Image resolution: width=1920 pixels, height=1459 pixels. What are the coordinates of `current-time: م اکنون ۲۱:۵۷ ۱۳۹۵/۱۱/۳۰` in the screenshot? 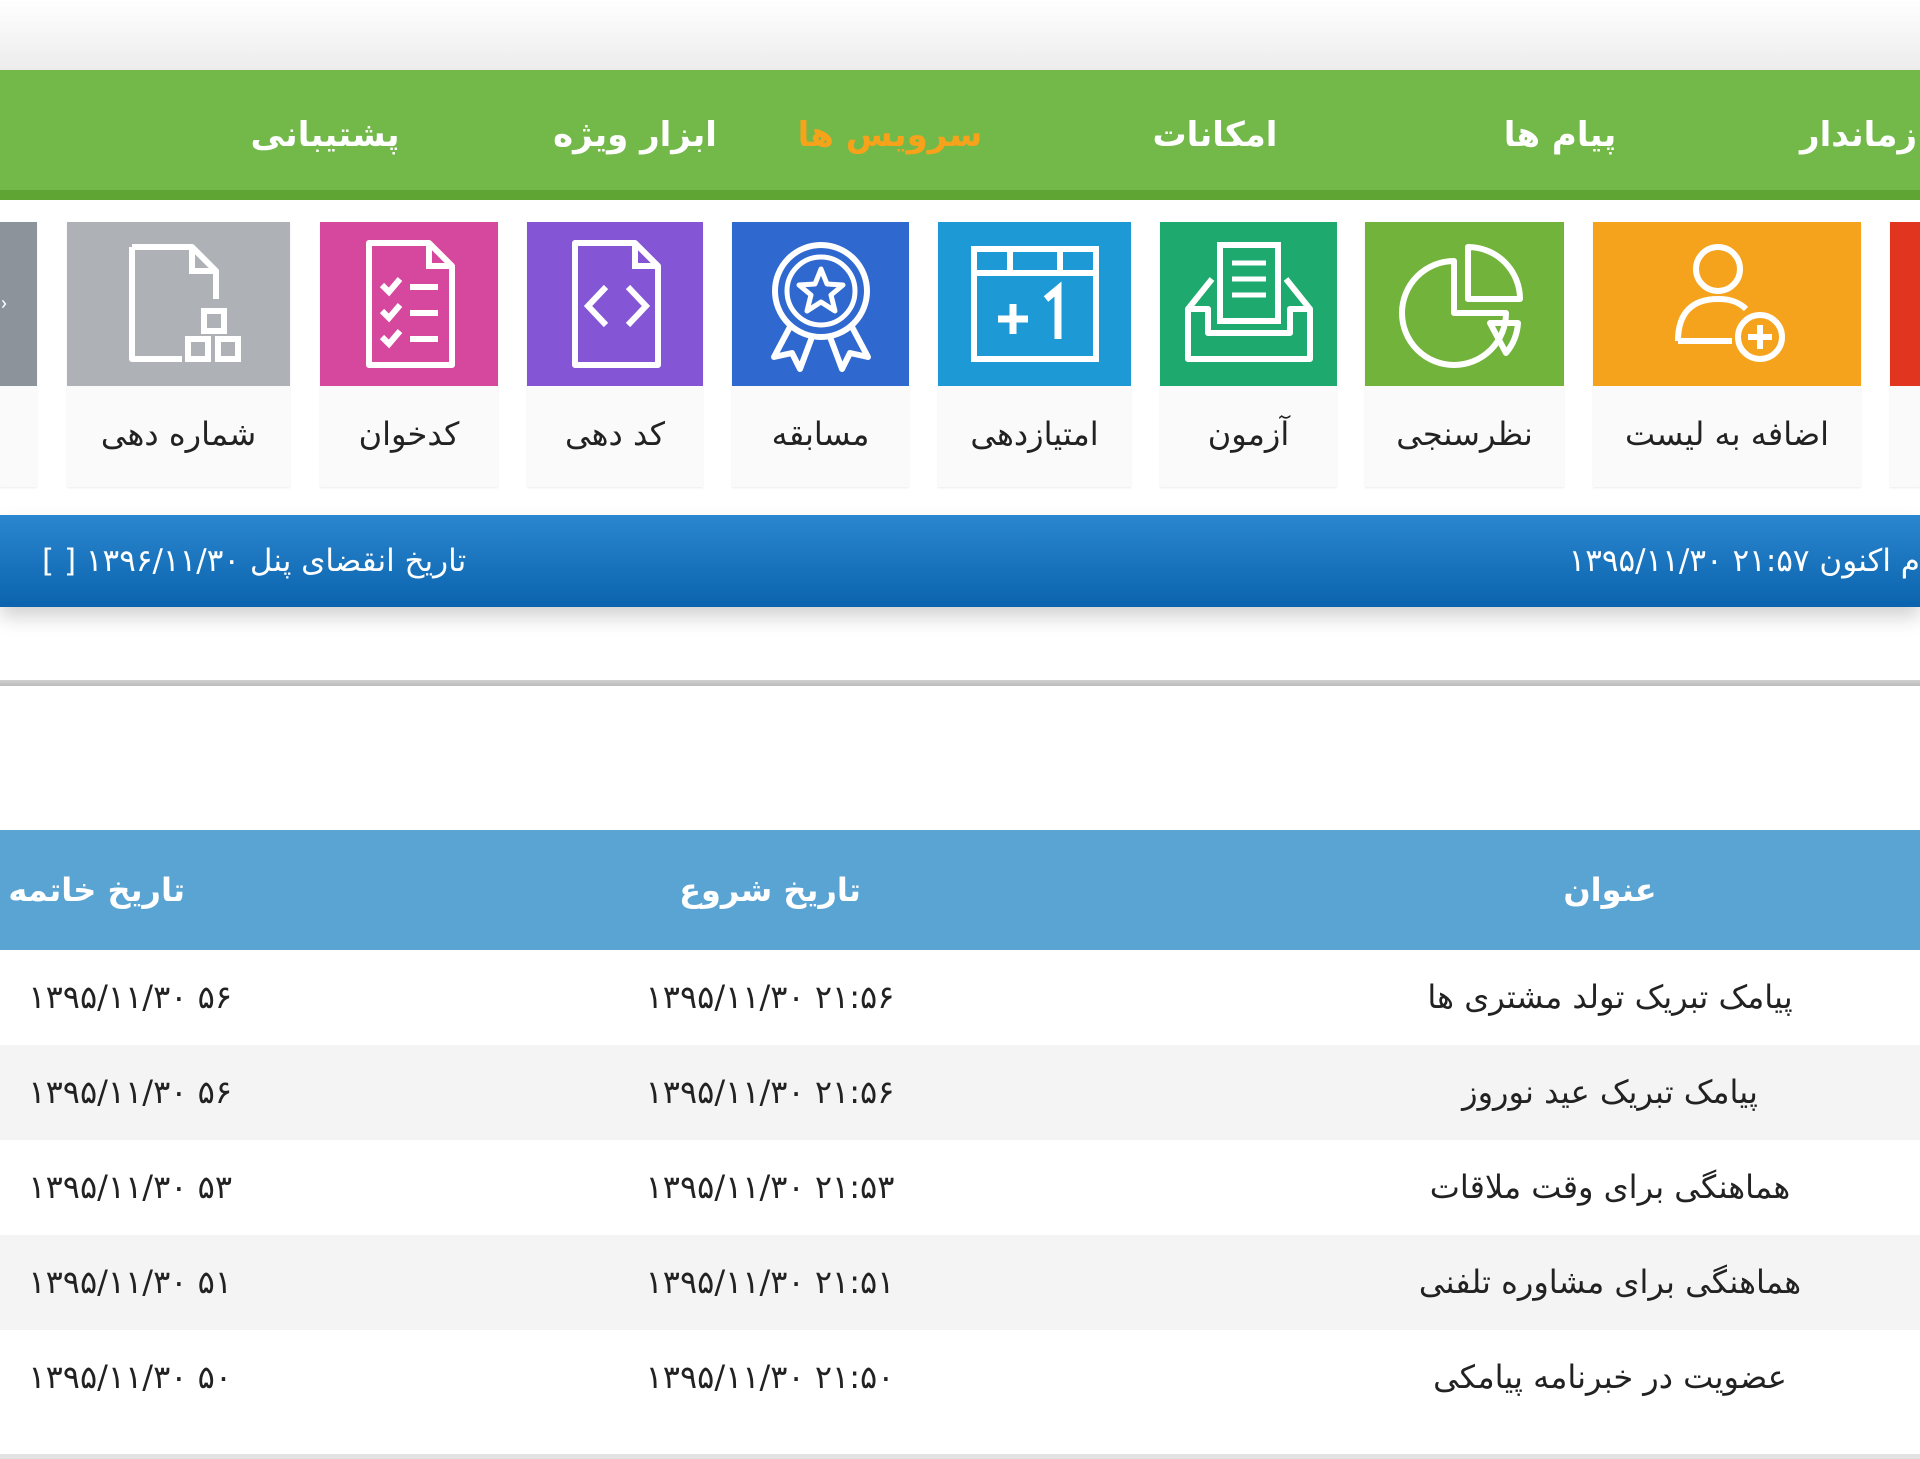 It's located at (1744, 561).